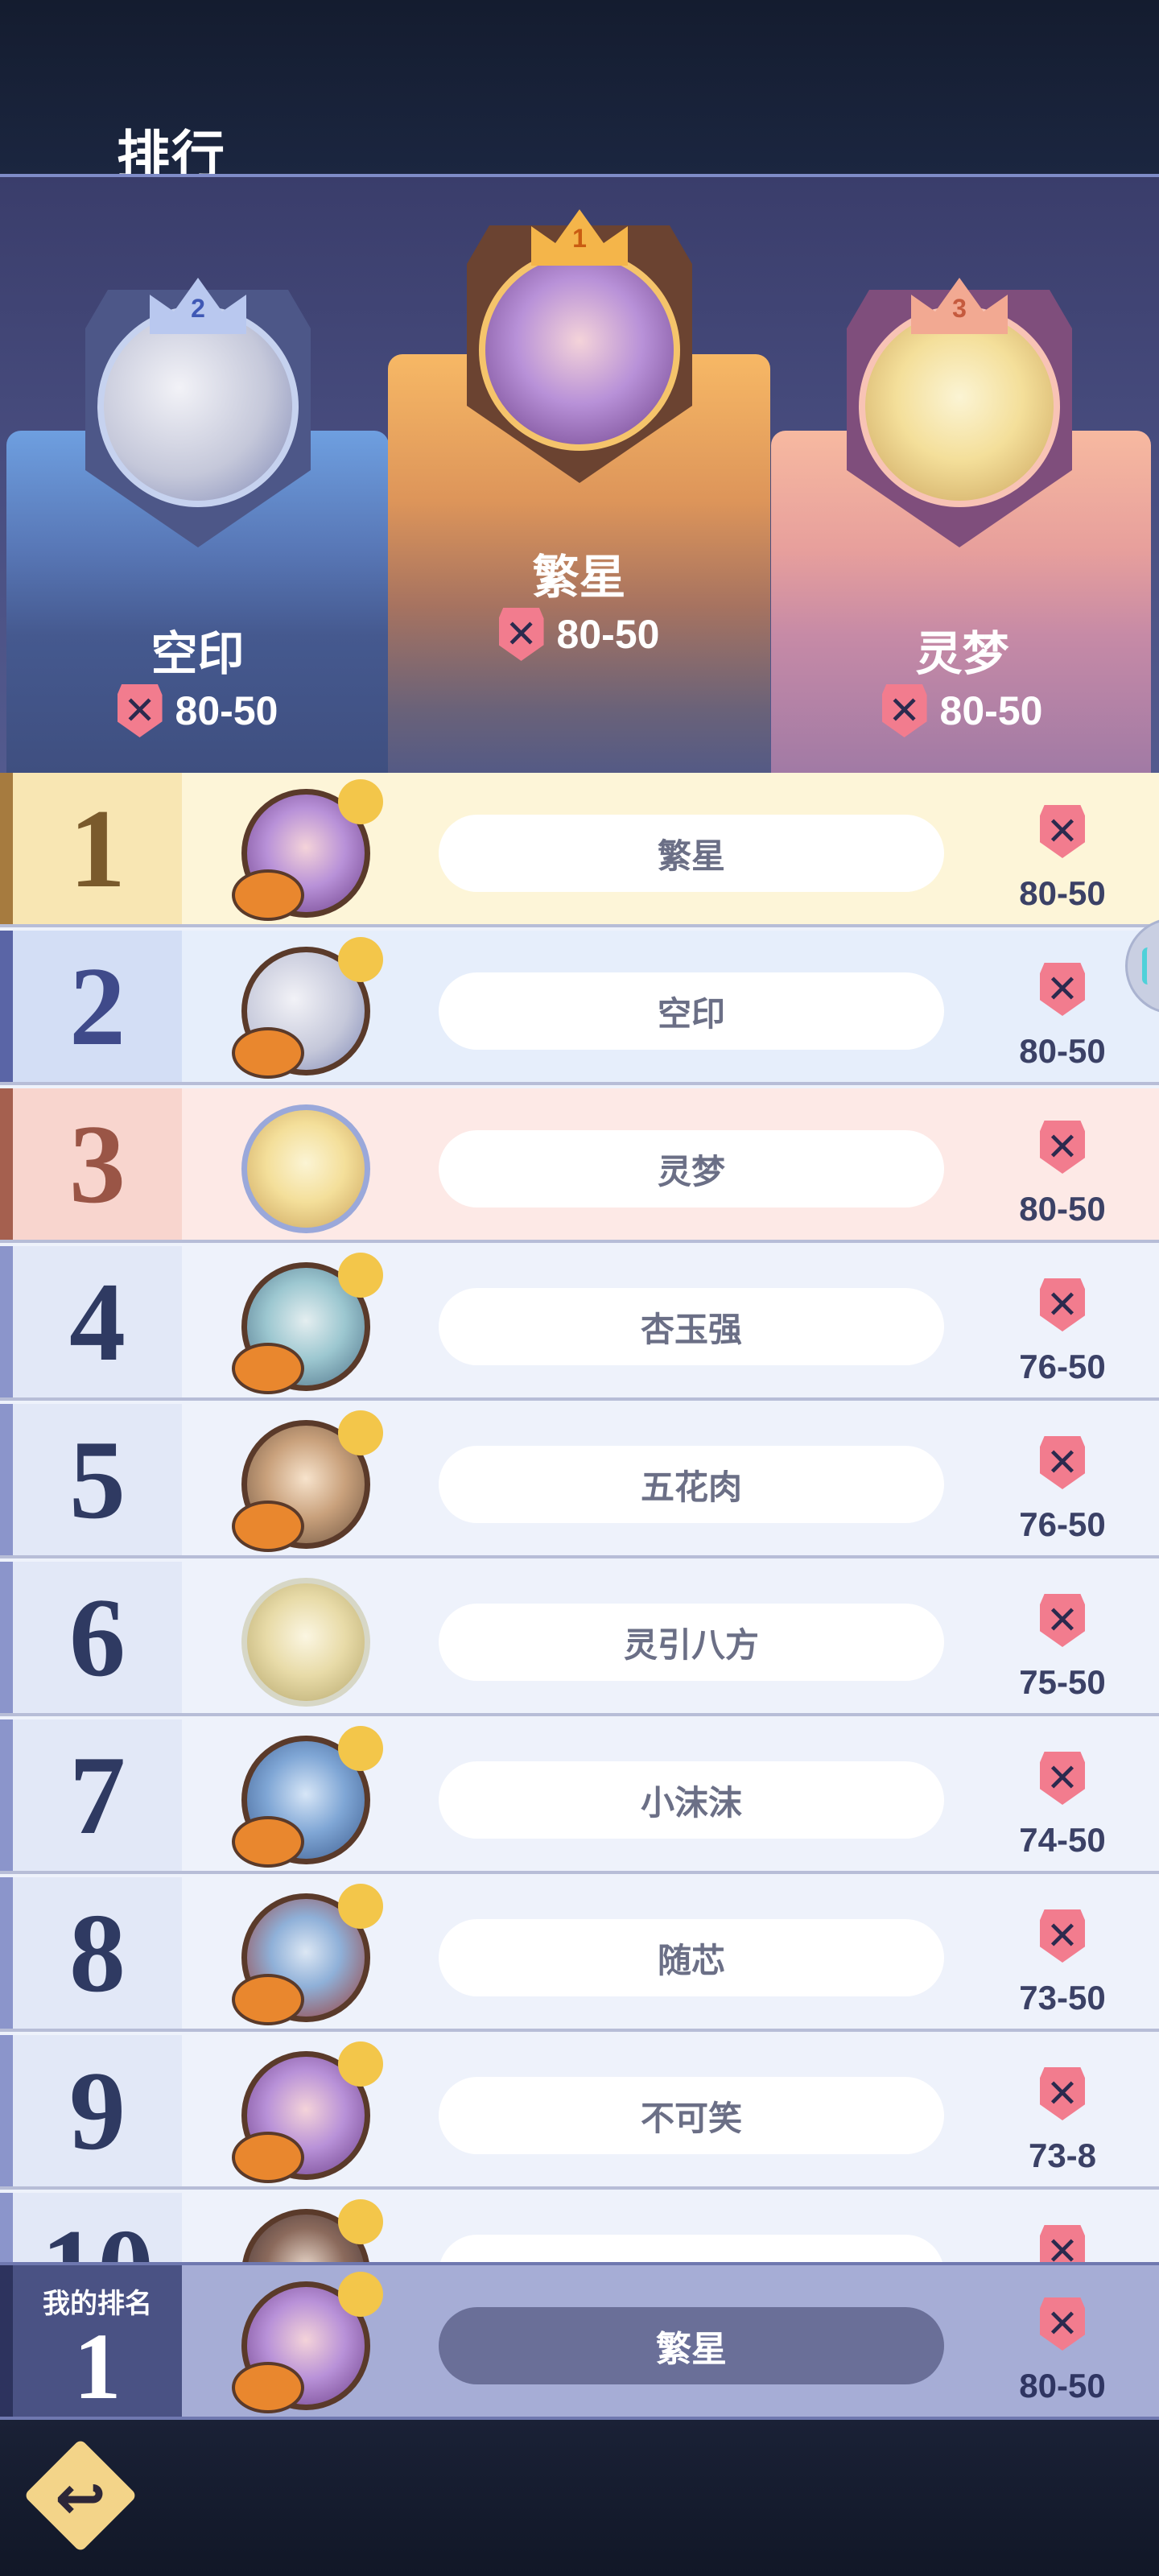 This screenshot has height=2576, width=1159. What do you see at coordinates (97, 1795) in the screenshot?
I see `row-rank: 7` at bounding box center [97, 1795].